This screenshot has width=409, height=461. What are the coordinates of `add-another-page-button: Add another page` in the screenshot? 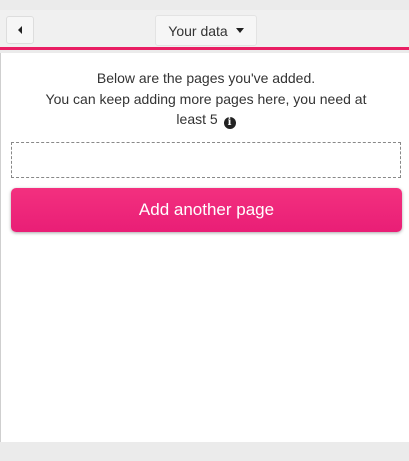 It's located at (206, 210).